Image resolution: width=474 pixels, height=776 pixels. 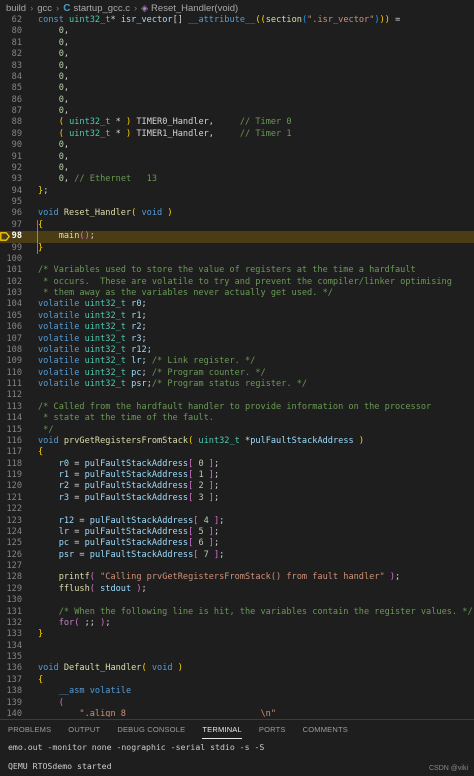 What do you see at coordinates (14, 168) in the screenshot?
I see `line-number: 92` at bounding box center [14, 168].